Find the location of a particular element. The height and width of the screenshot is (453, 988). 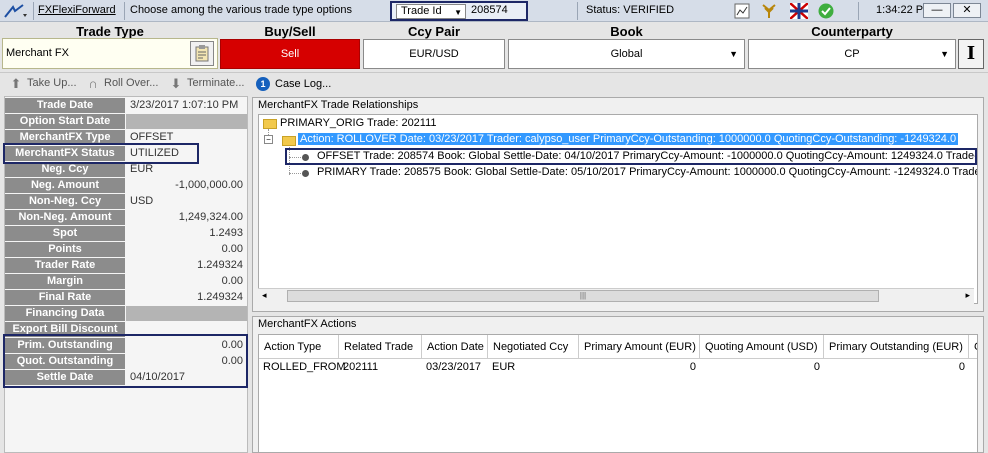

status-text: Status: VERIFIED is located at coordinates (630, 10).